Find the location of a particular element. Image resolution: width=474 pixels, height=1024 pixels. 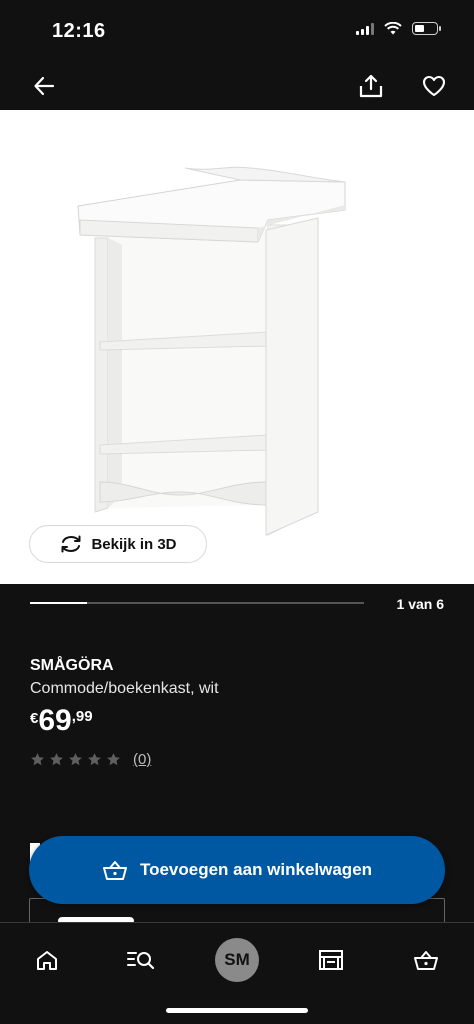

nav-cart is located at coordinates (426, 960).